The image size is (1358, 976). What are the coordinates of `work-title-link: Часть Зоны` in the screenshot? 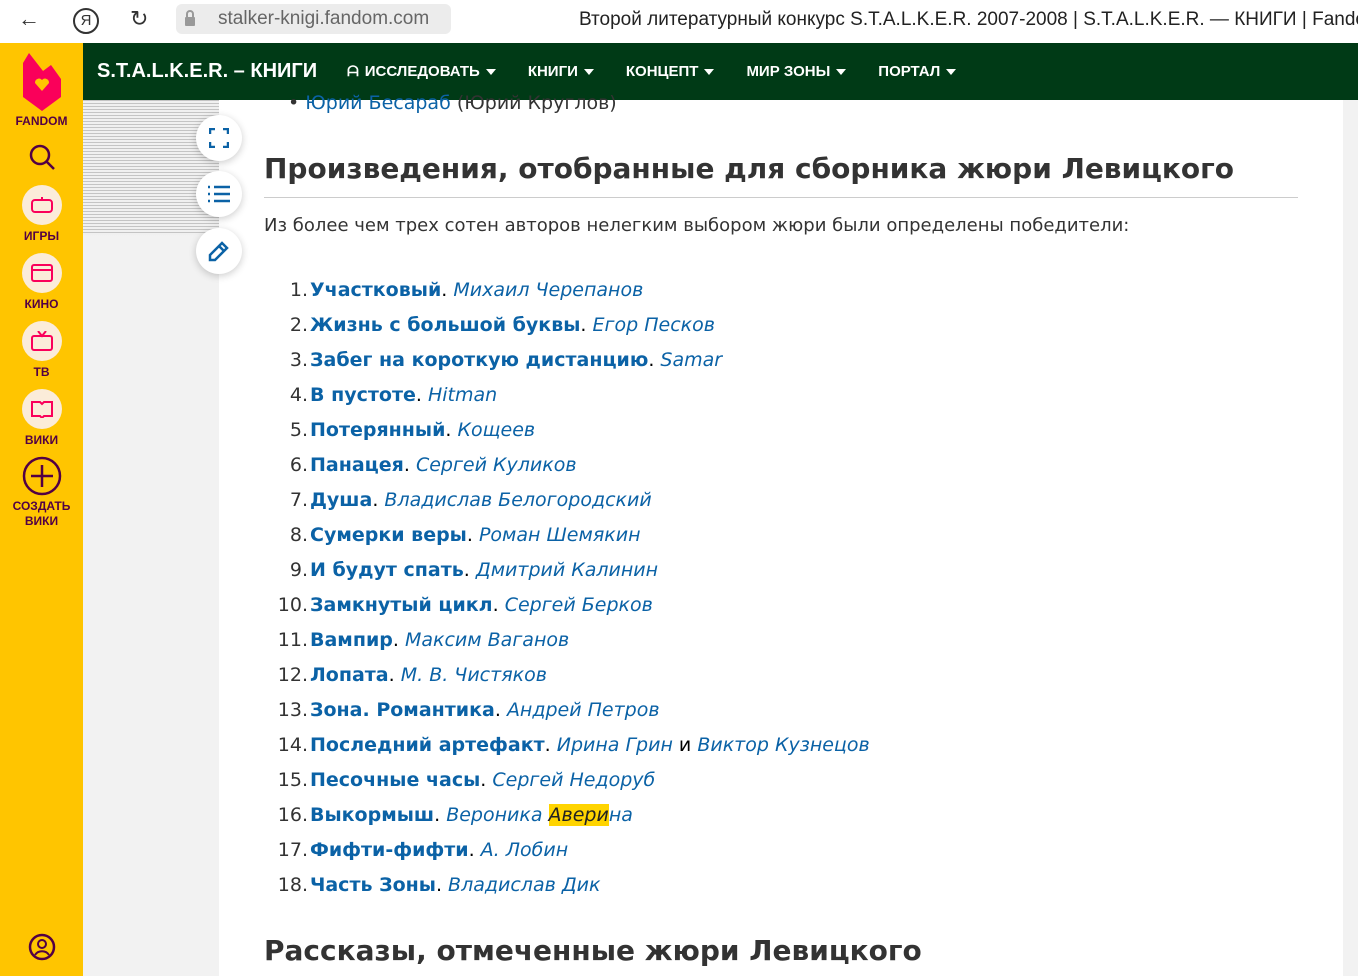 It's located at (373, 891).